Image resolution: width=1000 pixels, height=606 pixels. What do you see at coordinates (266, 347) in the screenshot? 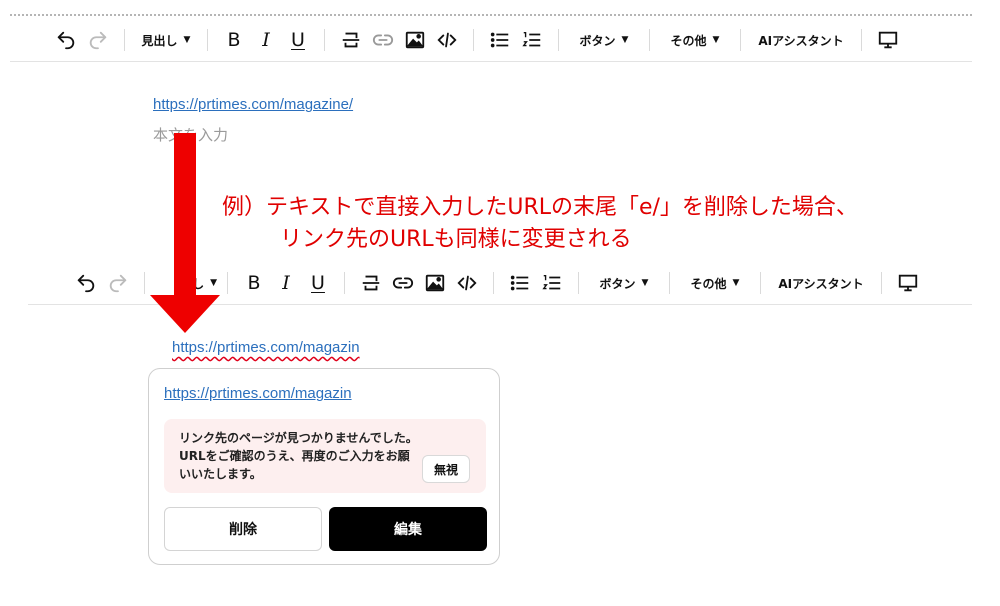
I see `editor-link-after: https://prtimes.com/magazin` at bounding box center [266, 347].